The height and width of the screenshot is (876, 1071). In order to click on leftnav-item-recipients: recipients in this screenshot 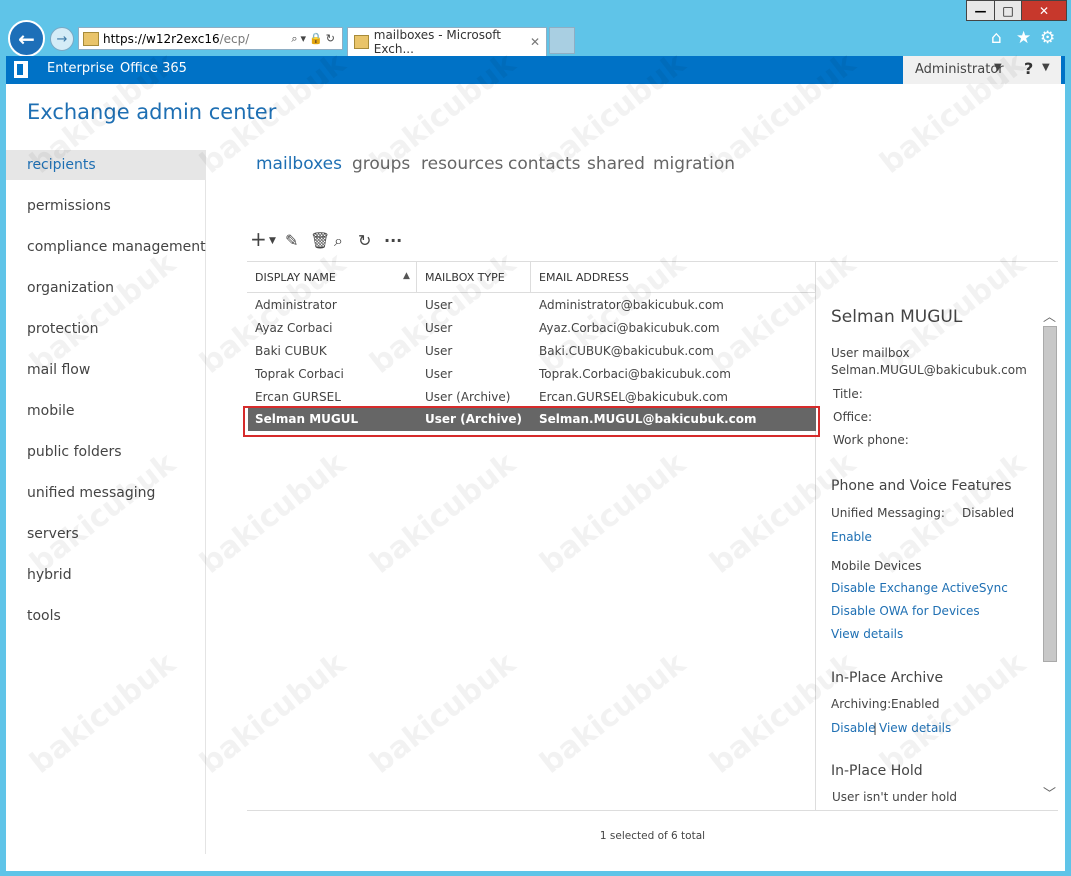, I will do `click(106, 165)`.